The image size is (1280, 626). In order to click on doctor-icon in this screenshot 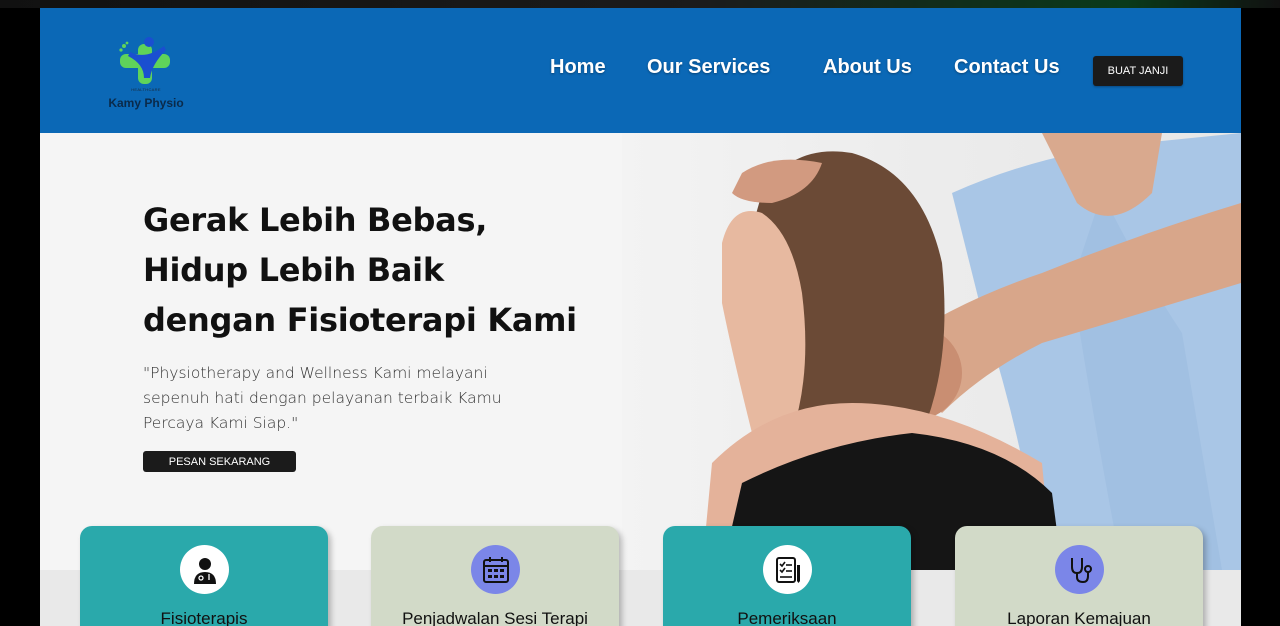, I will do `click(204, 569)`.